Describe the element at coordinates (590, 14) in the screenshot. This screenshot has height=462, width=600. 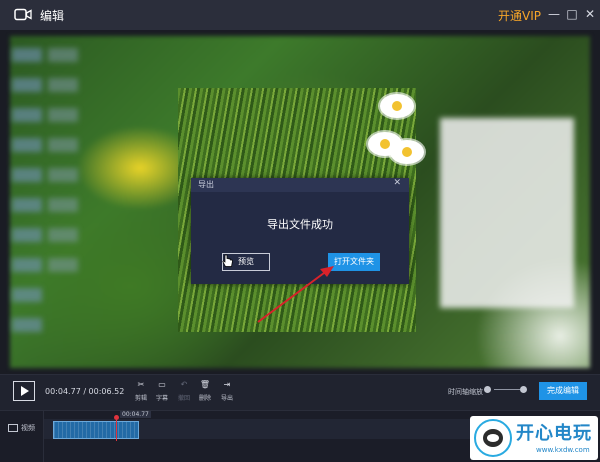
I see `close-button: ✕` at that location.